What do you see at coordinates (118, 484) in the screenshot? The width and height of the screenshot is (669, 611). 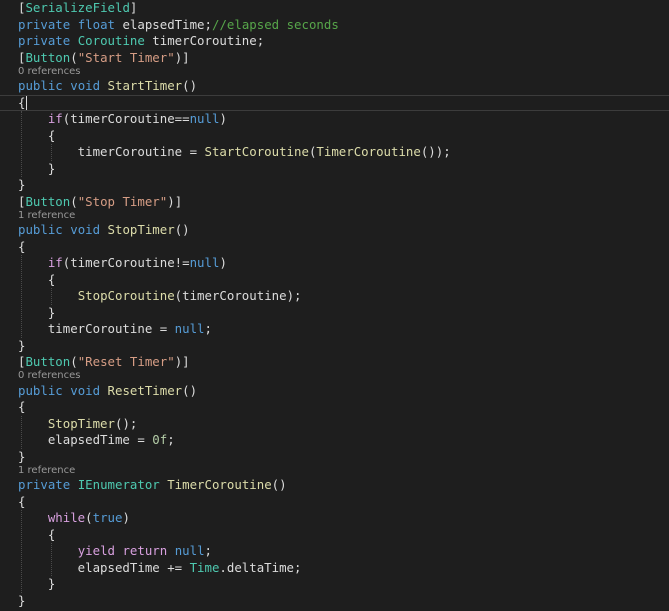 I see `token-type: IEnumerator` at bounding box center [118, 484].